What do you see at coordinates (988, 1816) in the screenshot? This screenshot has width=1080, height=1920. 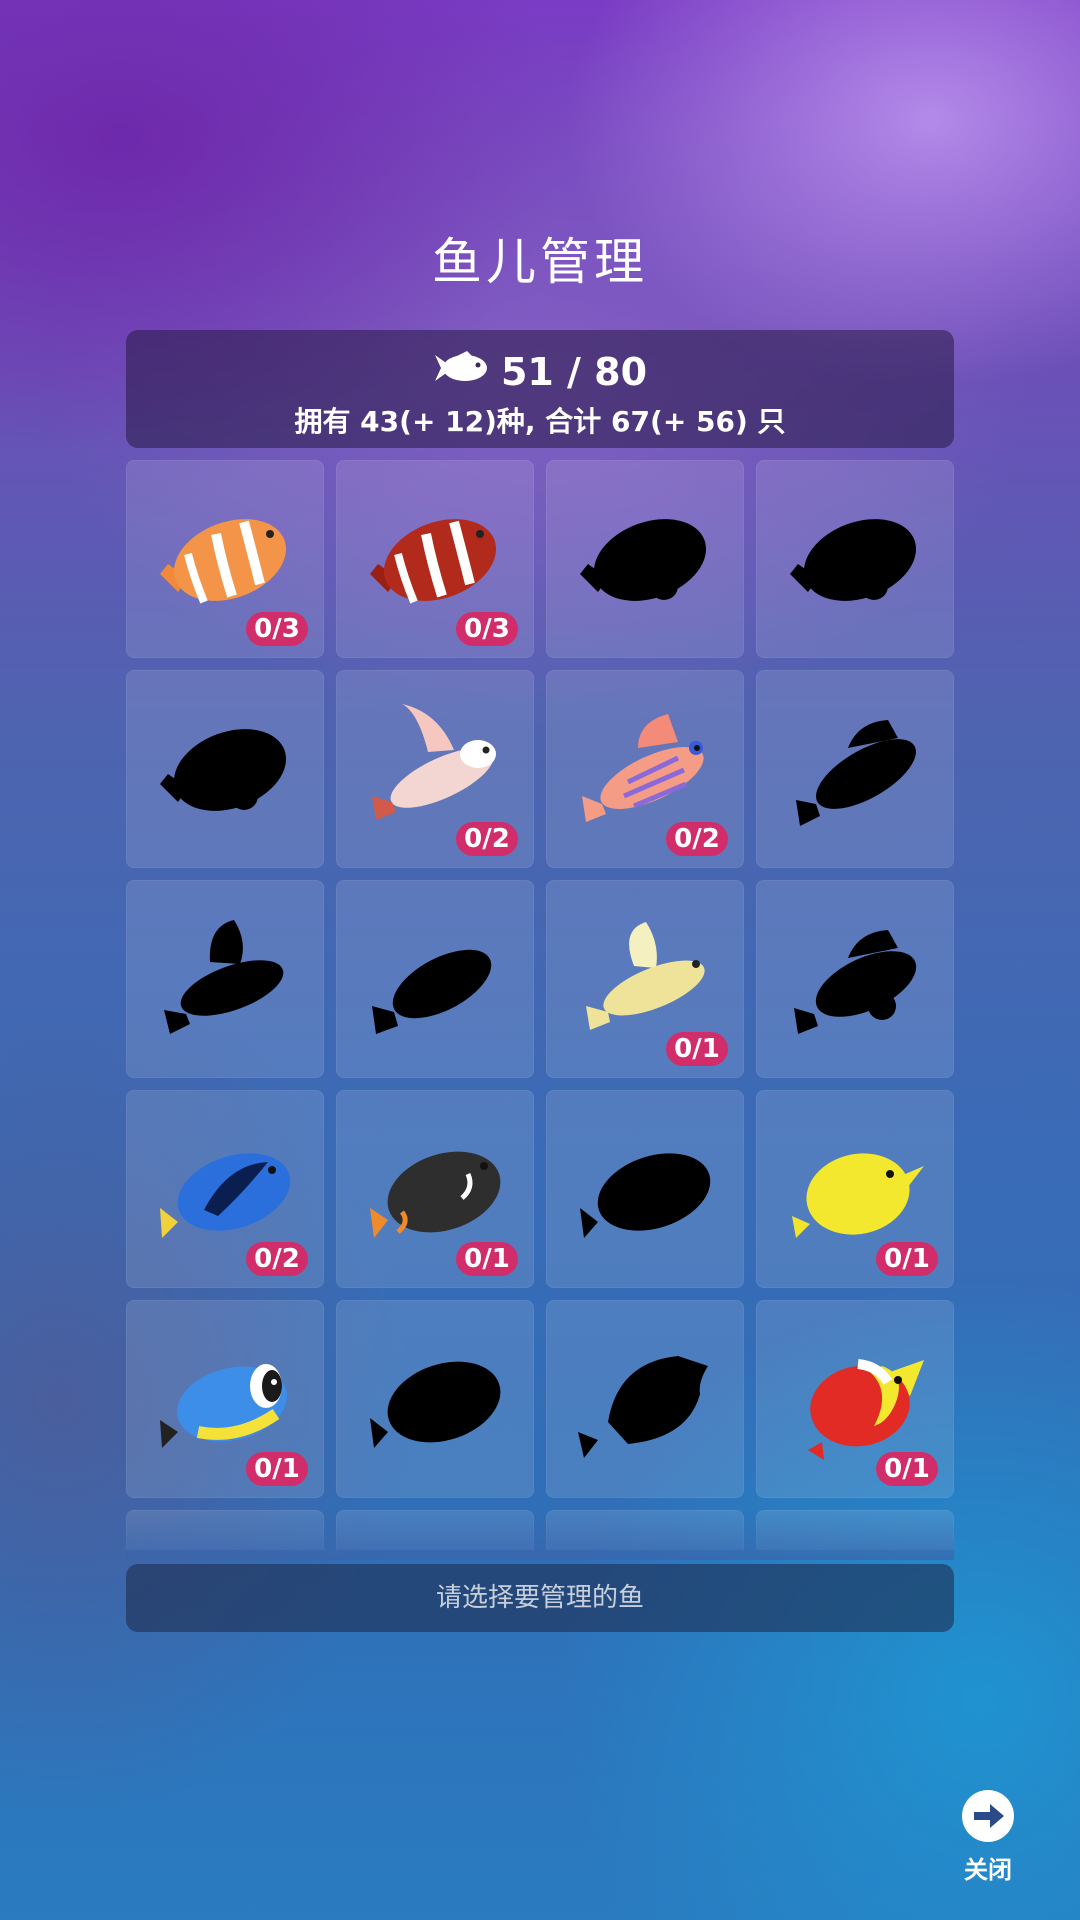 I see `arrow-right-icon` at bounding box center [988, 1816].